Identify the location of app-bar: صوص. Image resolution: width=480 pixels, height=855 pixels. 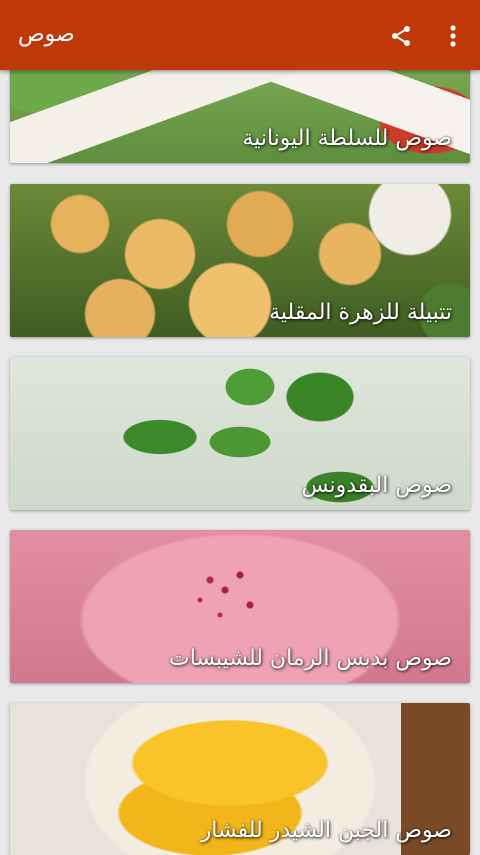
(240, 35).